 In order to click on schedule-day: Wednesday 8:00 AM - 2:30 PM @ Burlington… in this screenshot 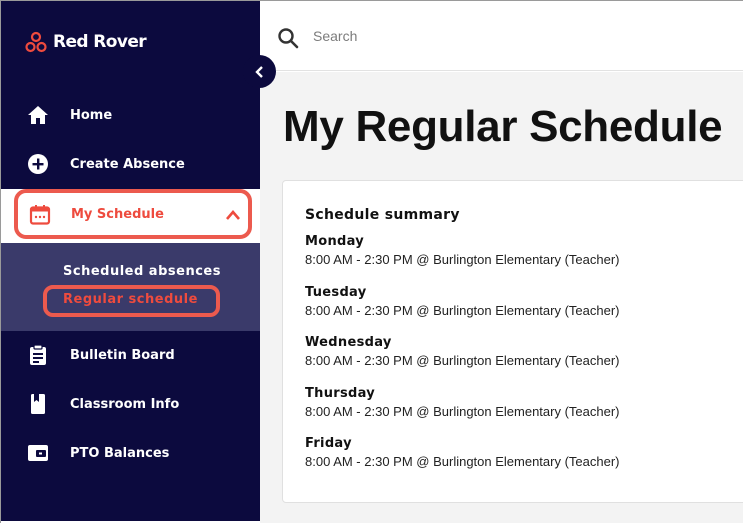, I will do `click(462, 351)`.